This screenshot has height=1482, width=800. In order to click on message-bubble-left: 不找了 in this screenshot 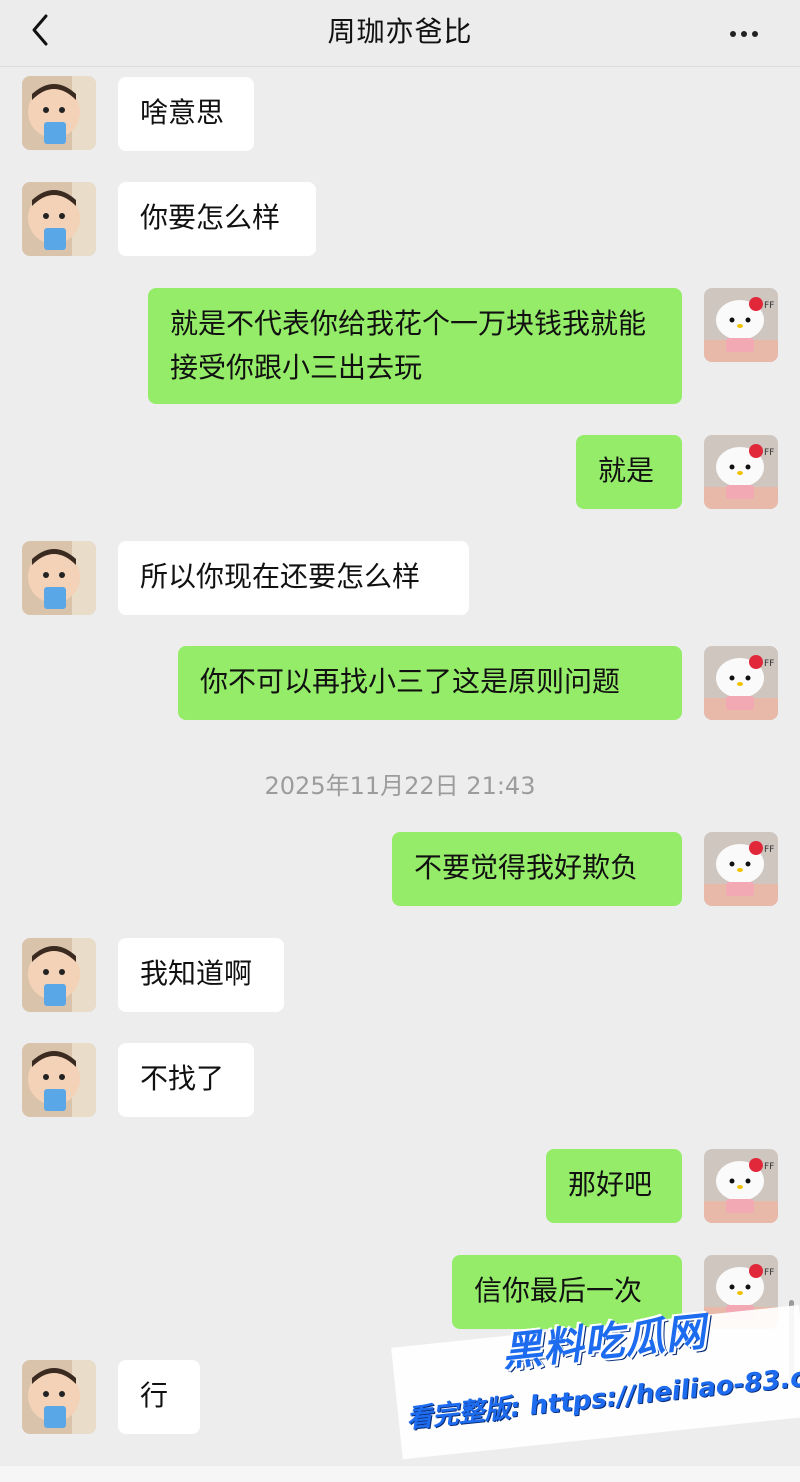, I will do `click(186, 1080)`.